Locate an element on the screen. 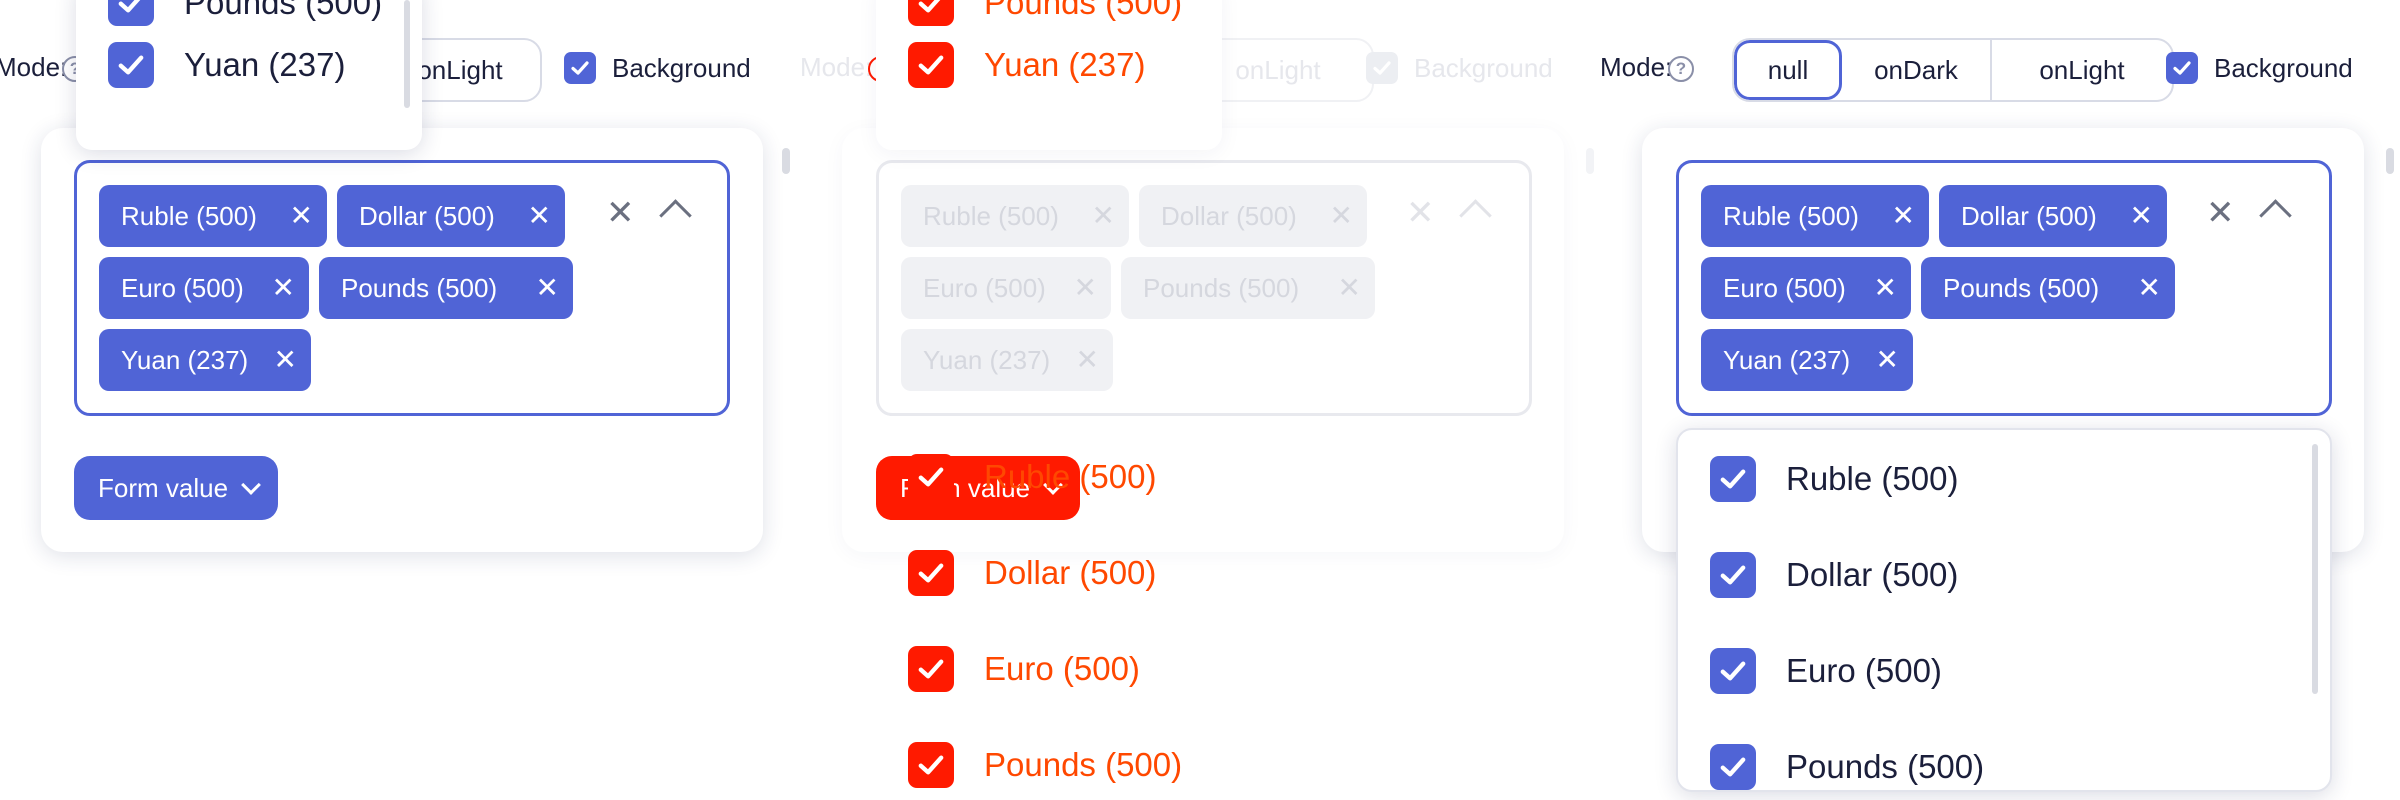  mode-segmented-control: null onDark onLight is located at coordinates (1953, 70).